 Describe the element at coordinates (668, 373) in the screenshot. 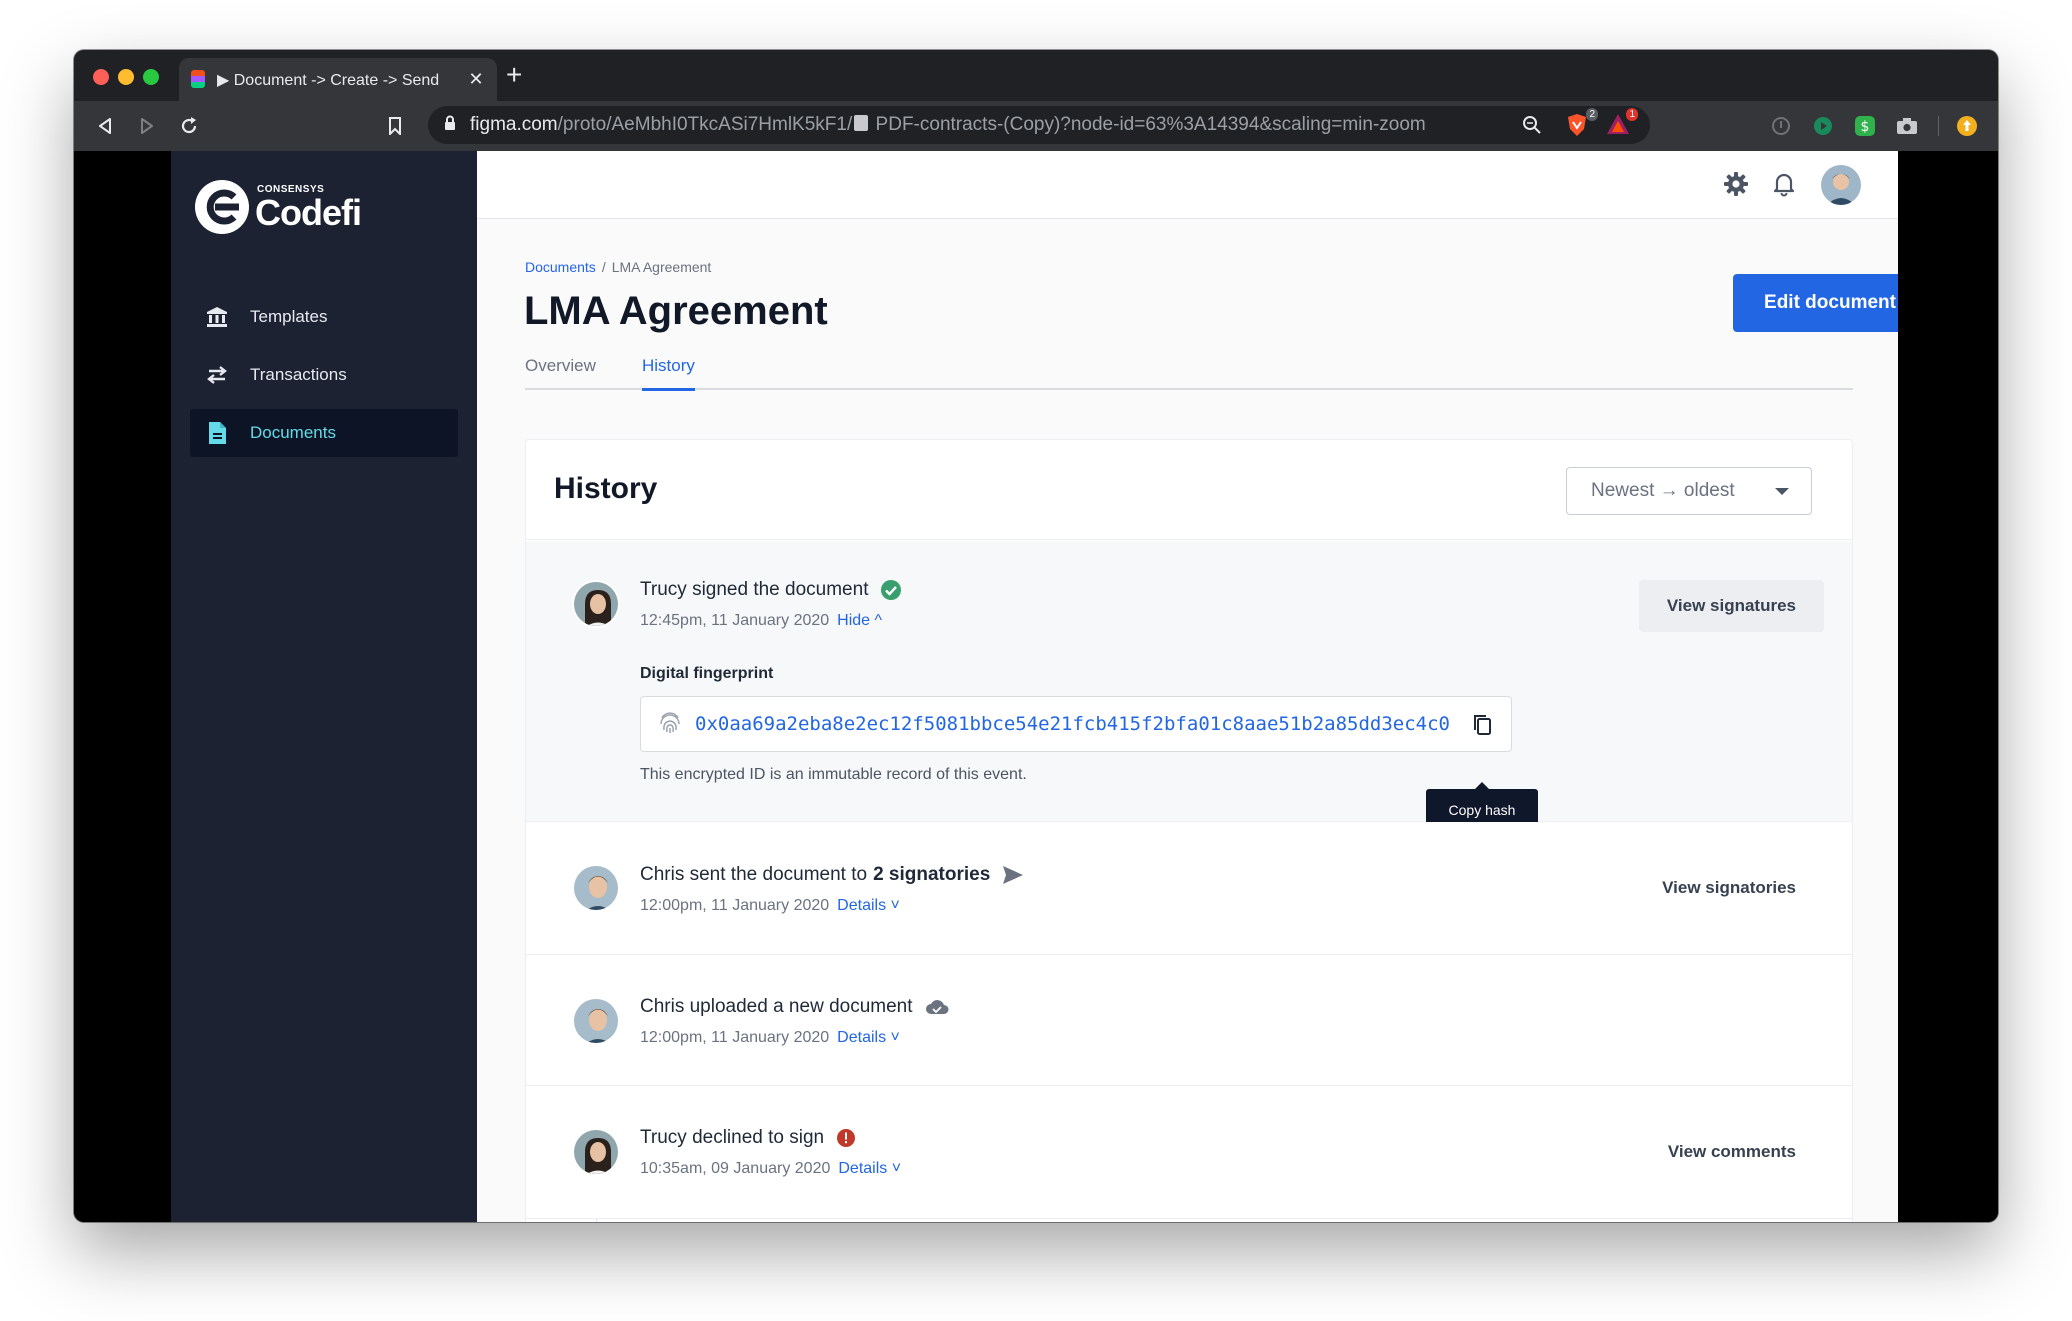

I see `tab-history: History` at that location.